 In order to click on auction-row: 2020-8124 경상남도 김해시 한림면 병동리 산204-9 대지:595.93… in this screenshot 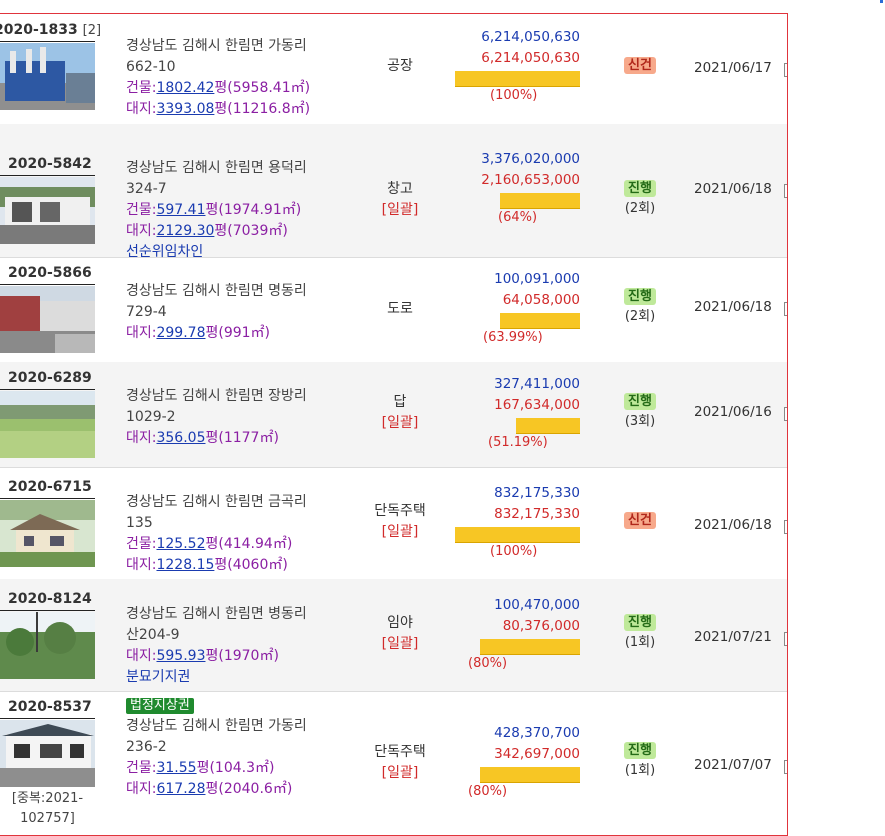, I will do `click(393, 635)`.